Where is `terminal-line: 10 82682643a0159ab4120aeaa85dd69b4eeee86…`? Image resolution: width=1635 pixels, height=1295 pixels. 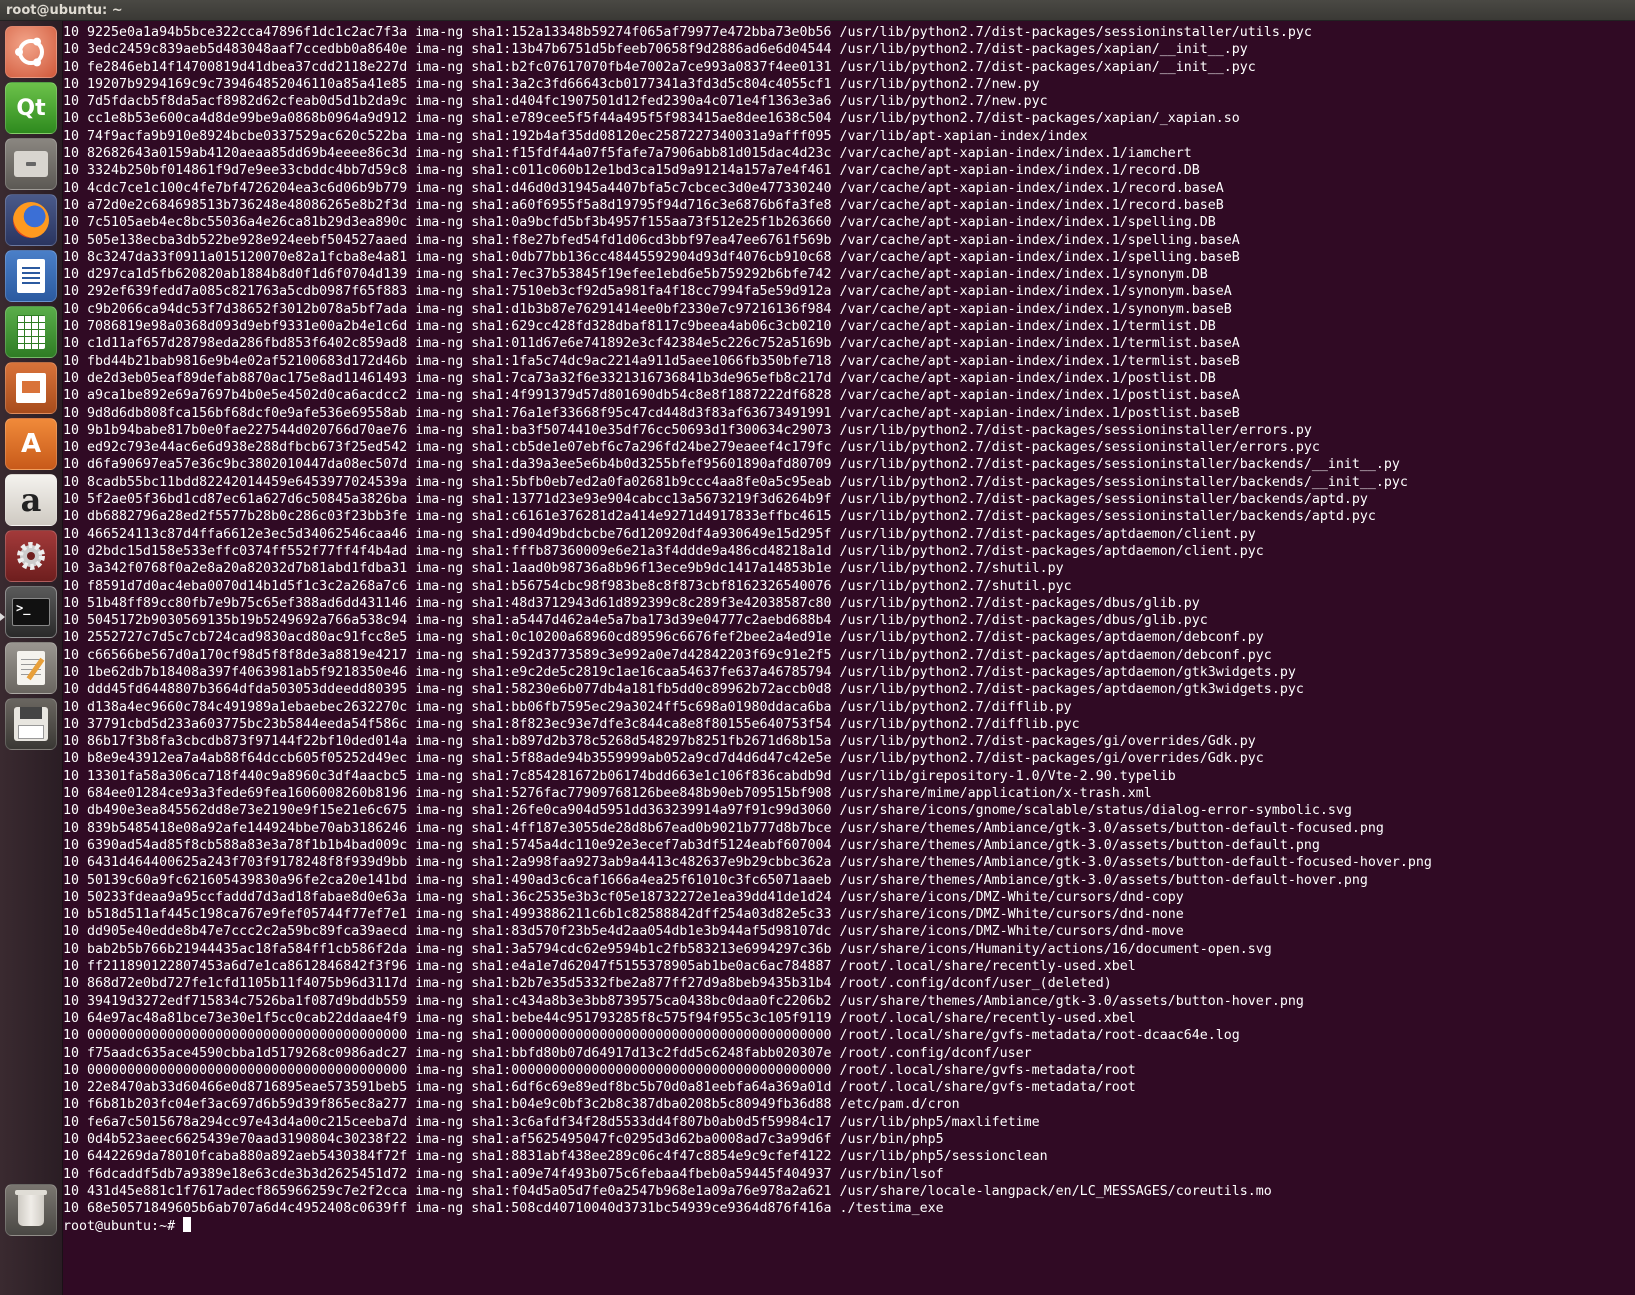 terminal-line: 10 82682643a0159ab4120aeaa85dd69b4eeee86… is located at coordinates (627, 154).